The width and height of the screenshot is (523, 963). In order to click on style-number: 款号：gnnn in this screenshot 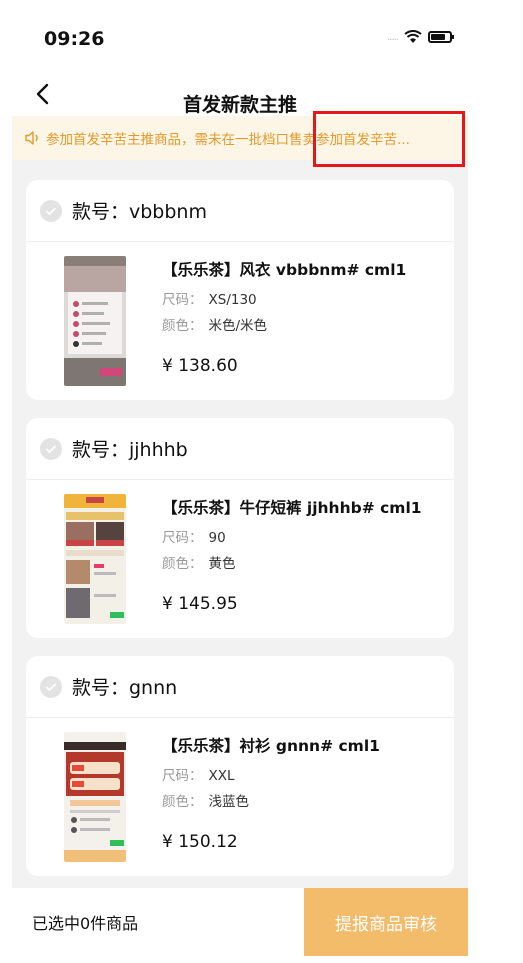, I will do `click(125, 688)`.